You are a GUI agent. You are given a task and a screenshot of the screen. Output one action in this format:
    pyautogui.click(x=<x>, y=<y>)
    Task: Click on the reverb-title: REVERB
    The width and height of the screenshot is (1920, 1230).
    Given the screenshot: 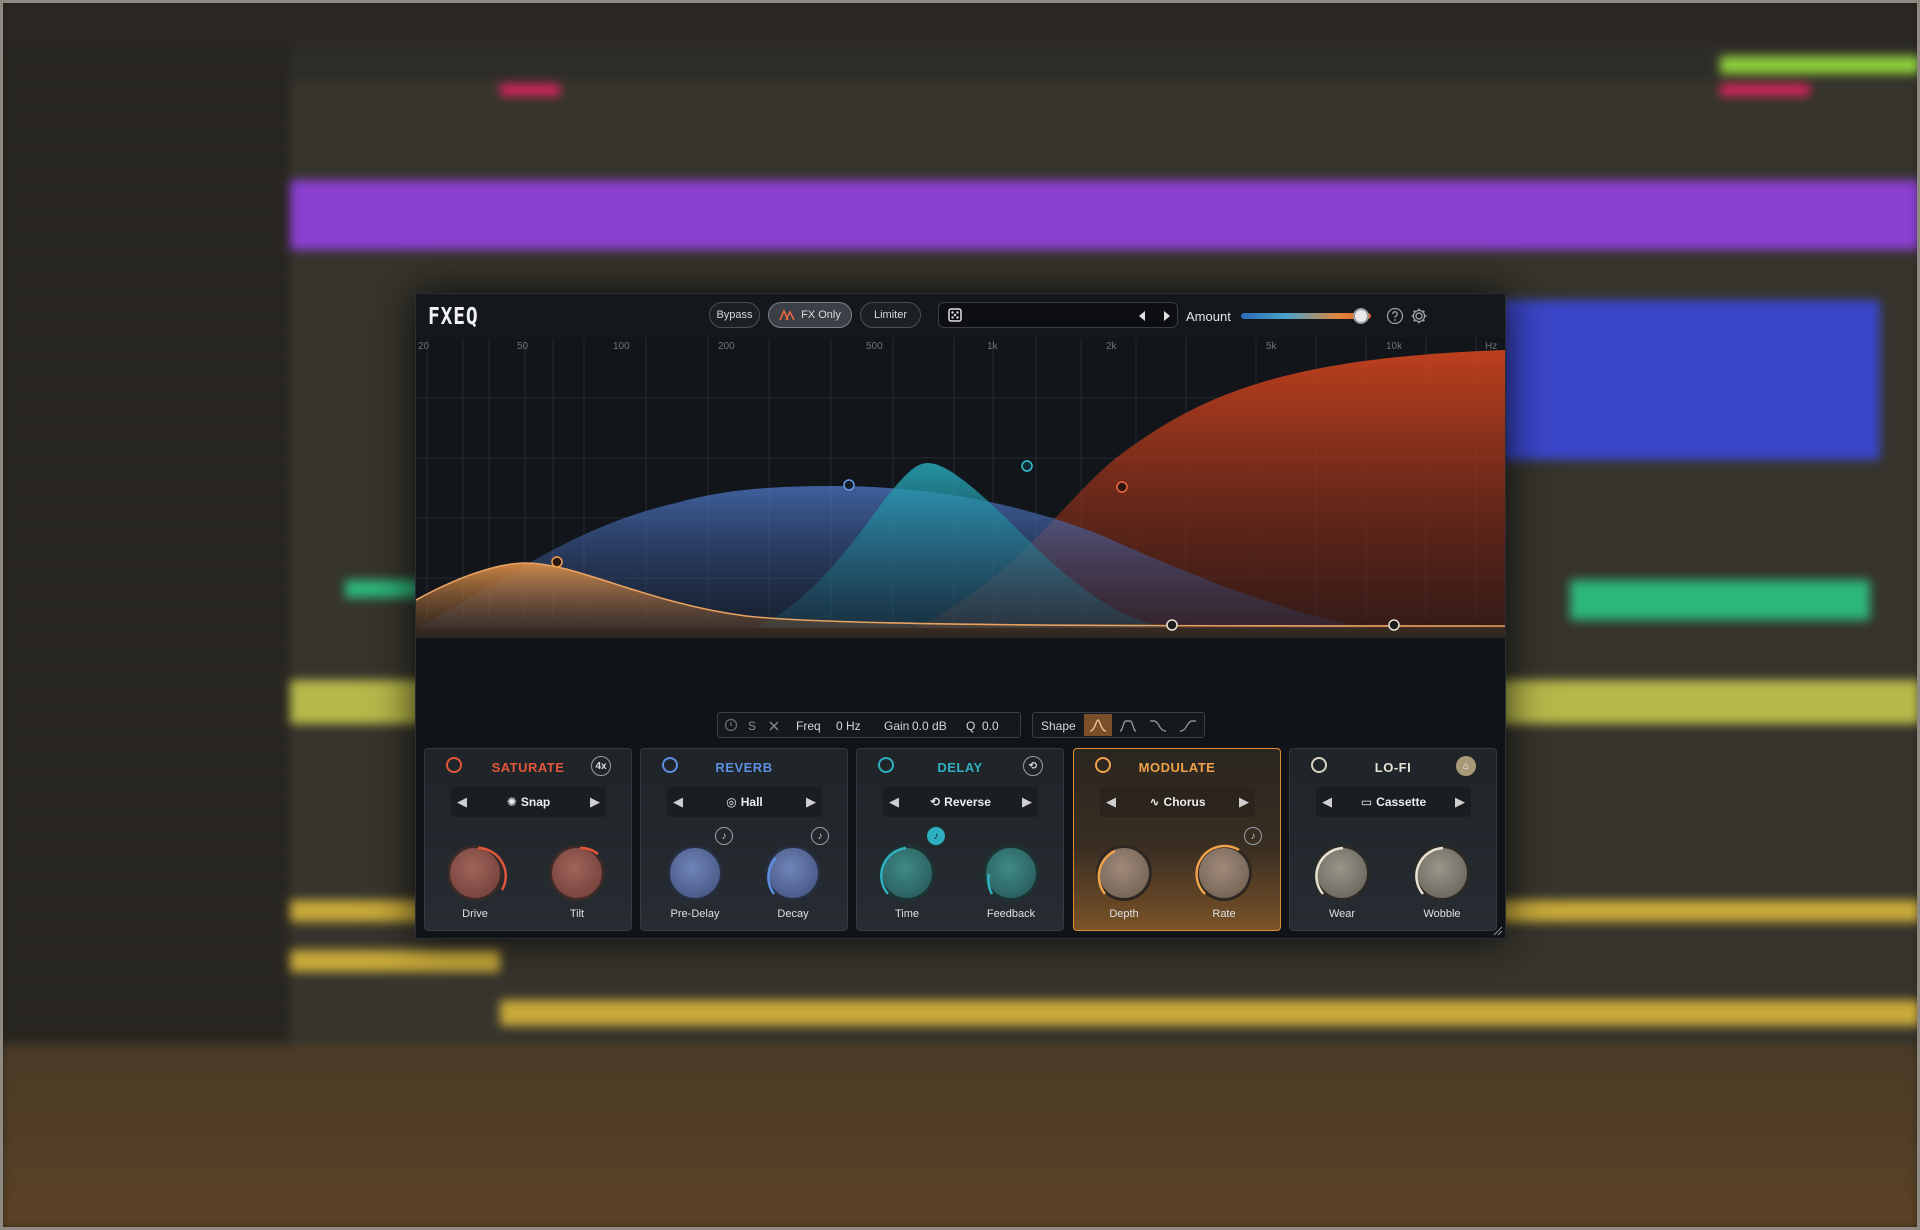 What is the action you would take?
    pyautogui.click(x=744, y=767)
    